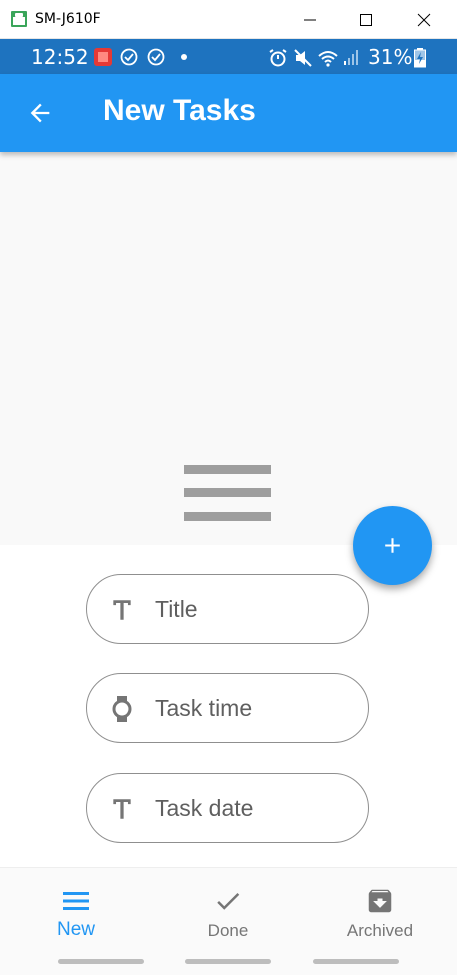 The height and width of the screenshot is (975, 457). I want to click on app-bar: New Tasks, so click(228, 113).